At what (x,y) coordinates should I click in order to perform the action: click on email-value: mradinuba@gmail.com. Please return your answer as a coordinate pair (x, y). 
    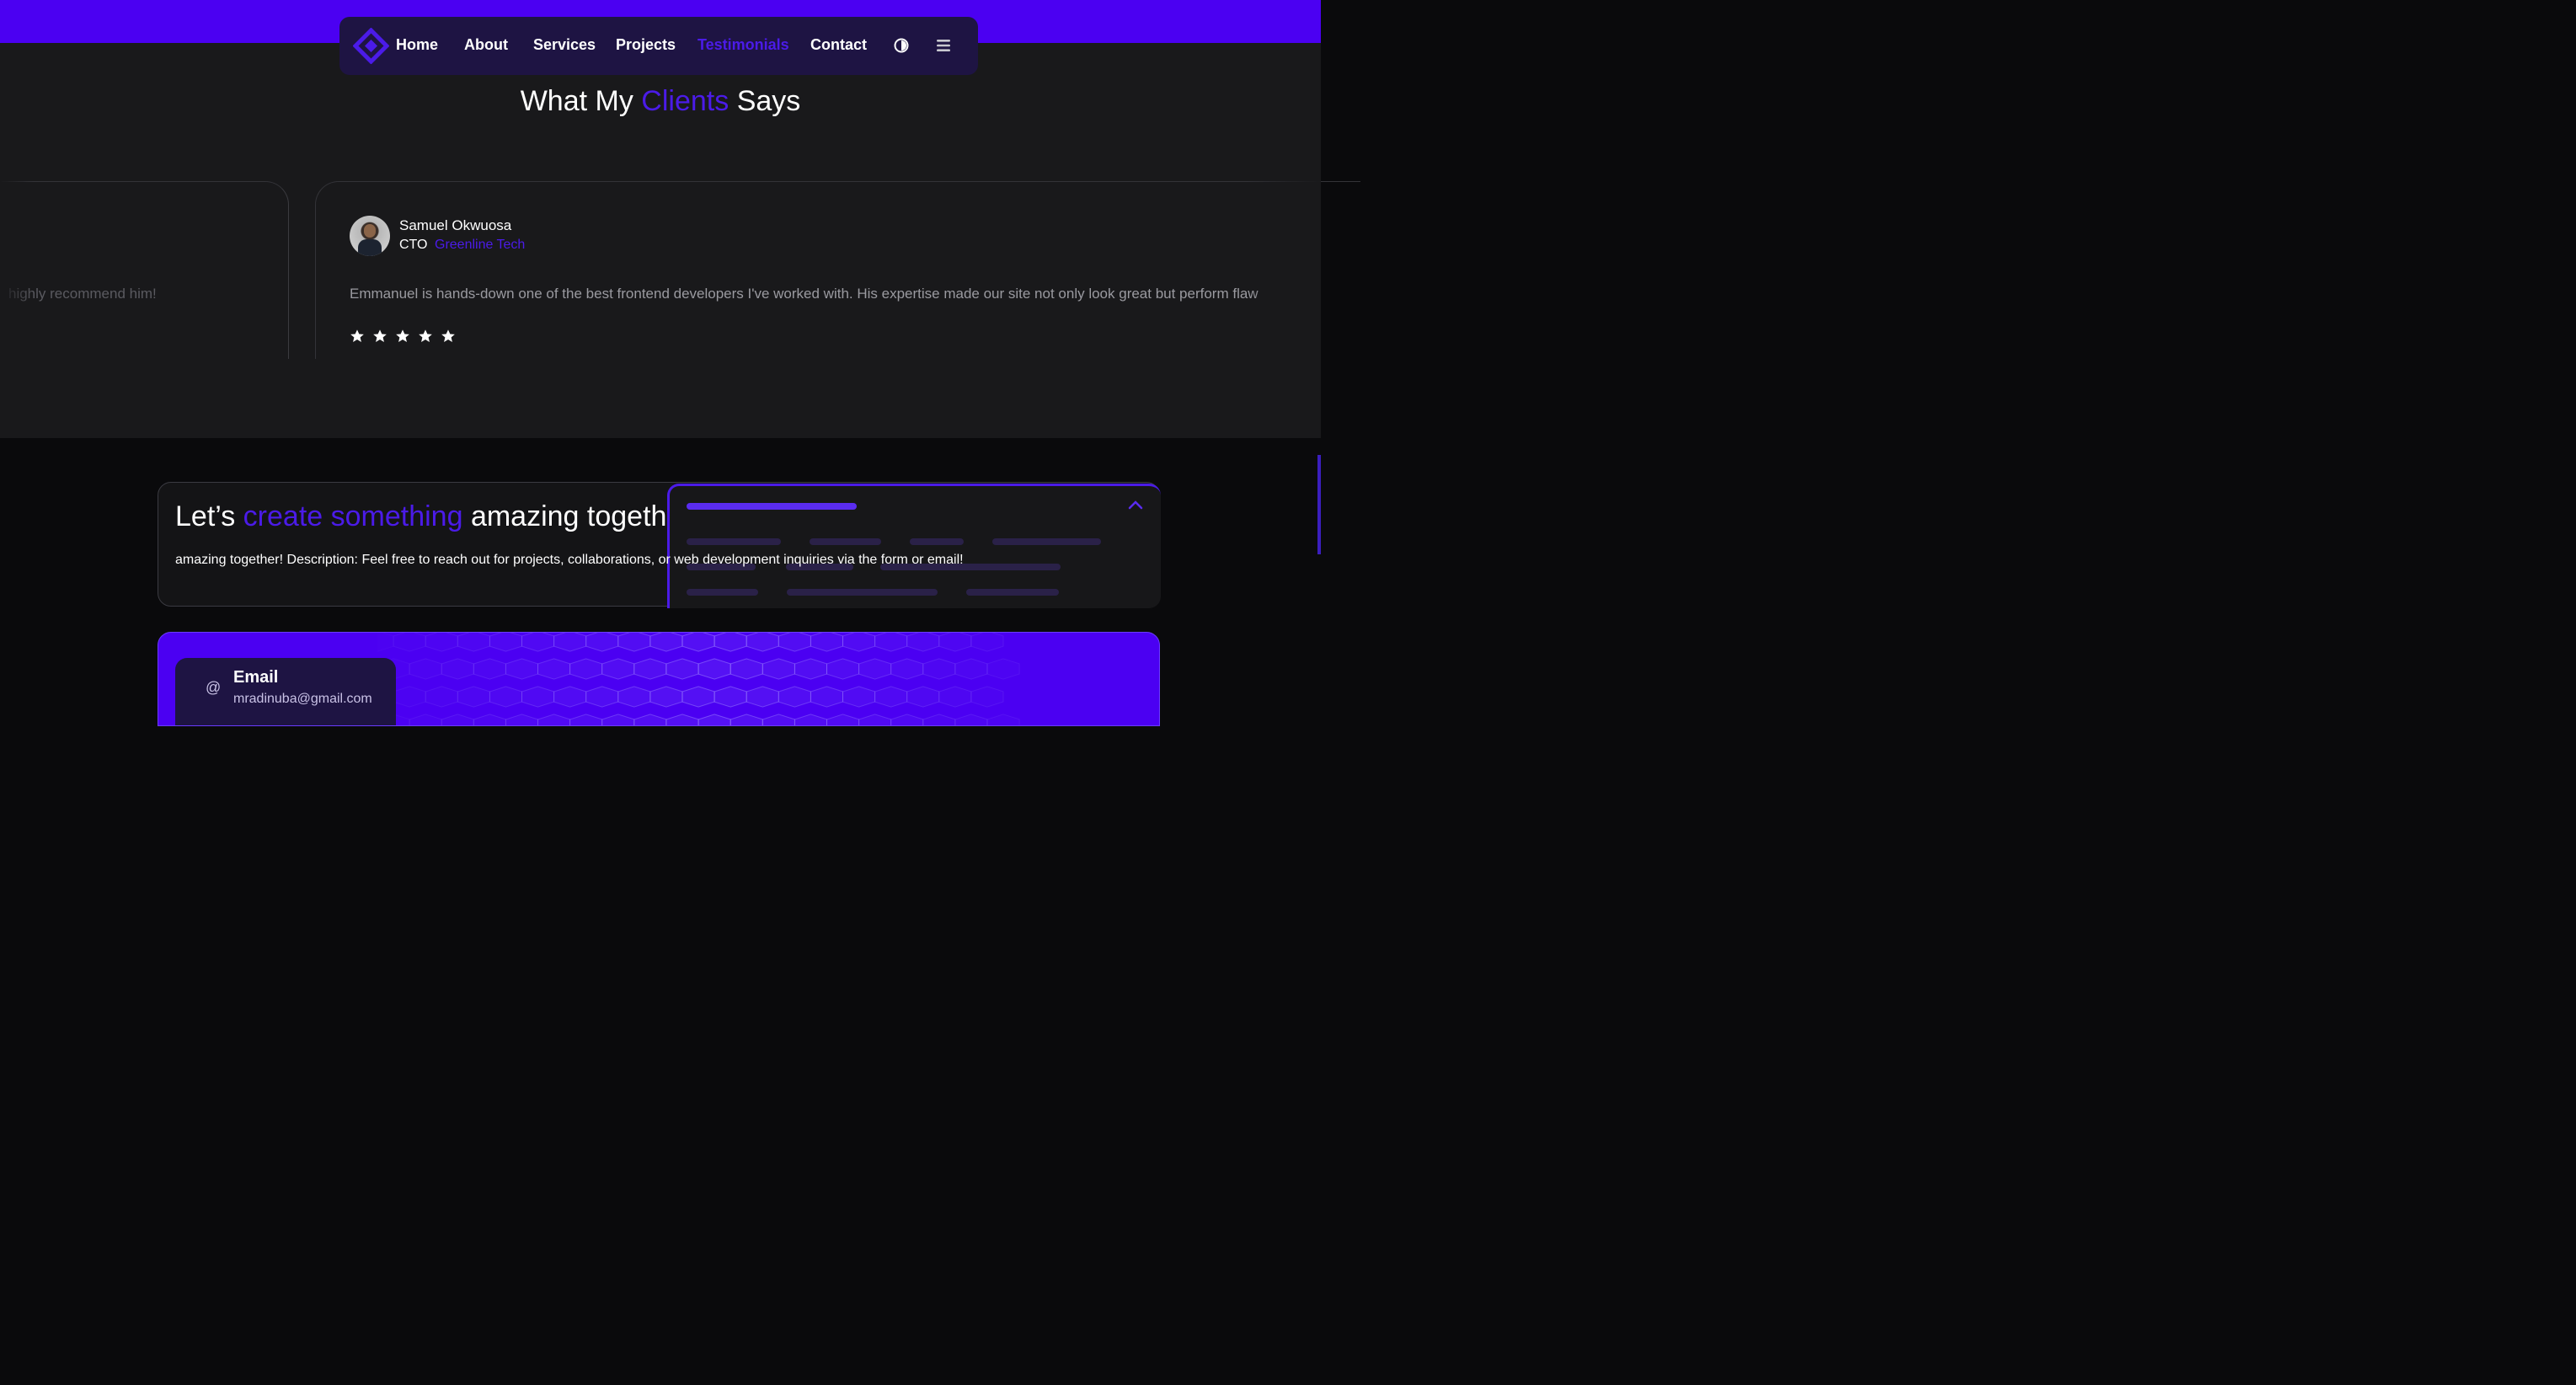
    Looking at the image, I should click on (302, 699).